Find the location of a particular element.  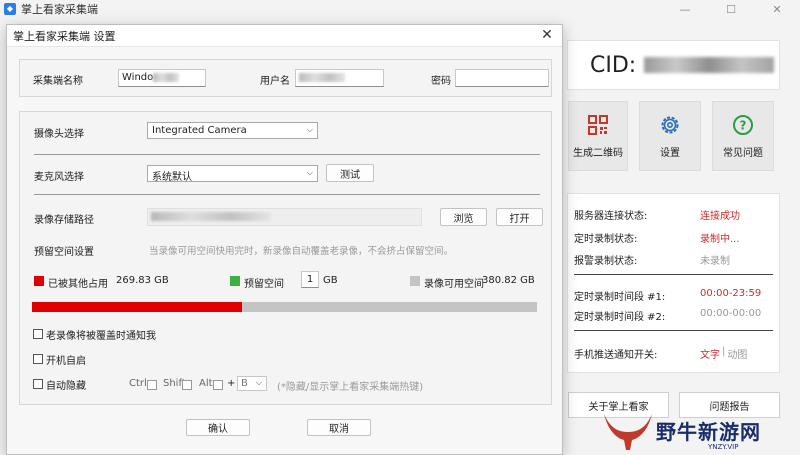

browse-button: 浏览 is located at coordinates (463, 217).